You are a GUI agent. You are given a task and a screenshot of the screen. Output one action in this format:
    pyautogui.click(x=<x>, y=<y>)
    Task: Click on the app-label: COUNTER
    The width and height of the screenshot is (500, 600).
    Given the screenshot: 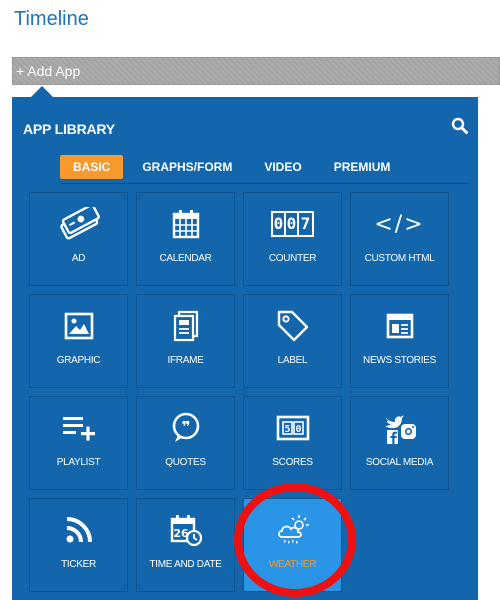 What is the action you would take?
    pyautogui.click(x=292, y=258)
    